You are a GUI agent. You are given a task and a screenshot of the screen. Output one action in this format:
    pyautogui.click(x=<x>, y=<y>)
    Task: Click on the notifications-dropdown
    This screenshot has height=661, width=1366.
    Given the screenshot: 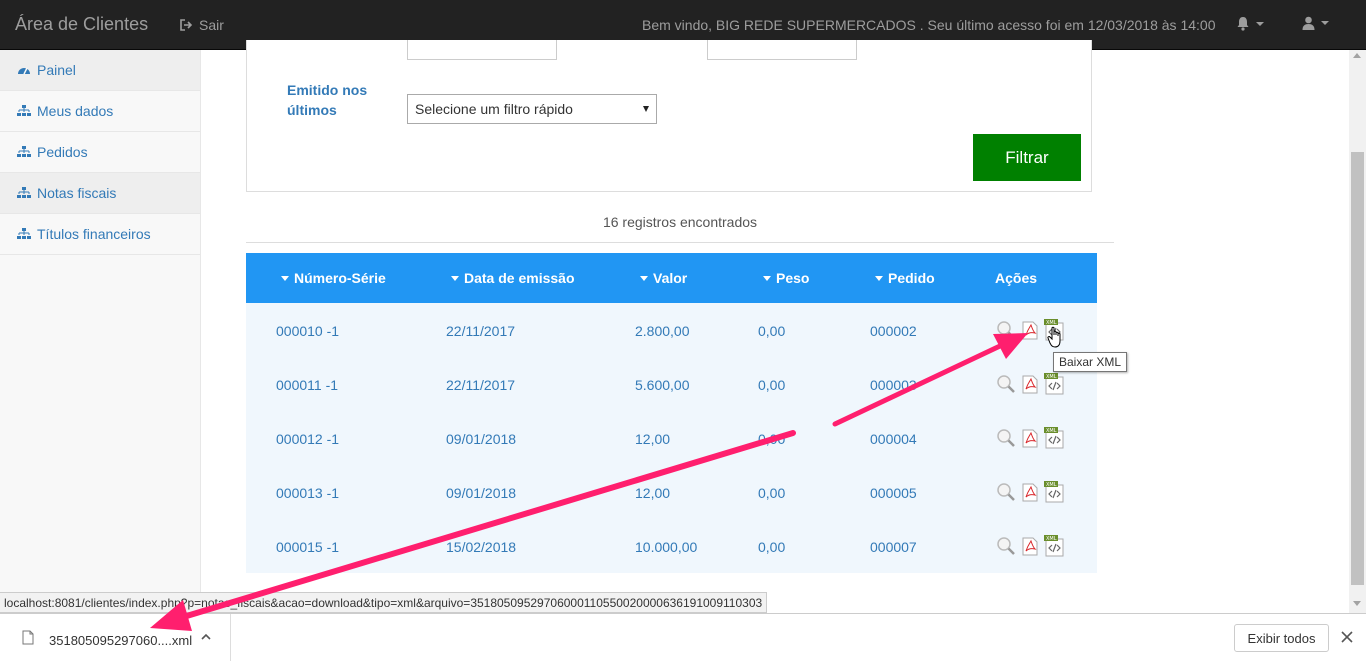 What is the action you would take?
    pyautogui.click(x=1250, y=23)
    